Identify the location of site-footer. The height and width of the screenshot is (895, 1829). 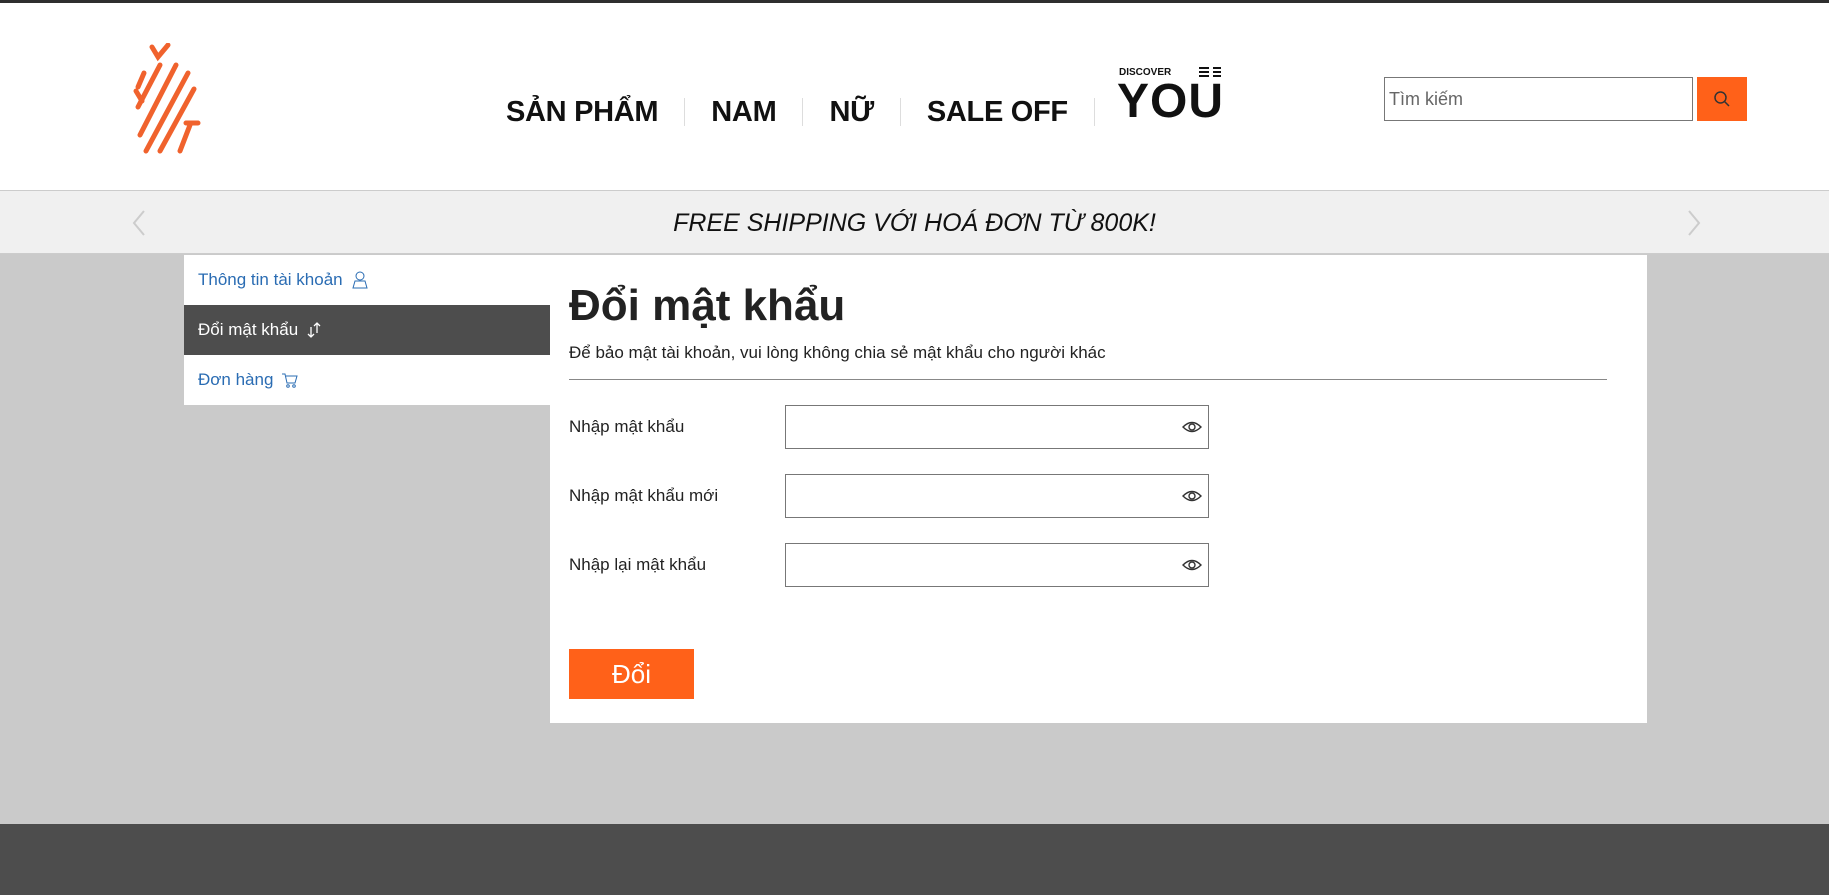
(914, 859).